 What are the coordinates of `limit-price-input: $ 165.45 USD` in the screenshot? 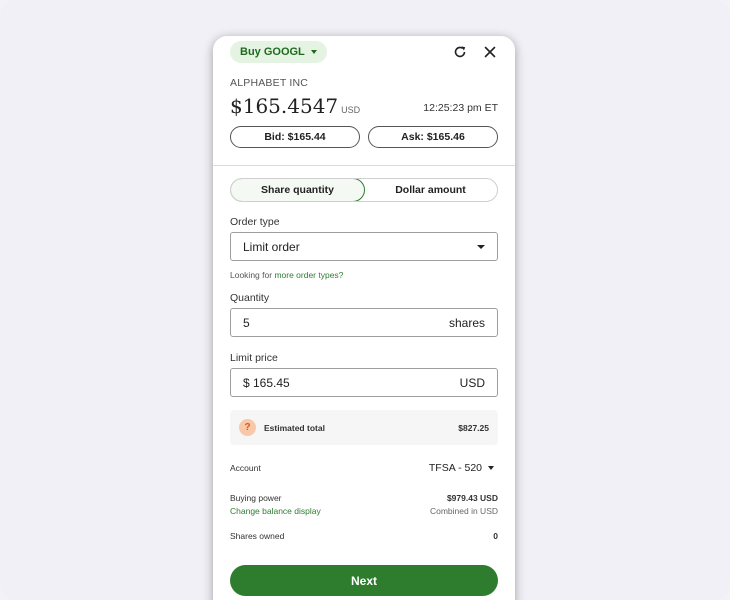 It's located at (364, 382).